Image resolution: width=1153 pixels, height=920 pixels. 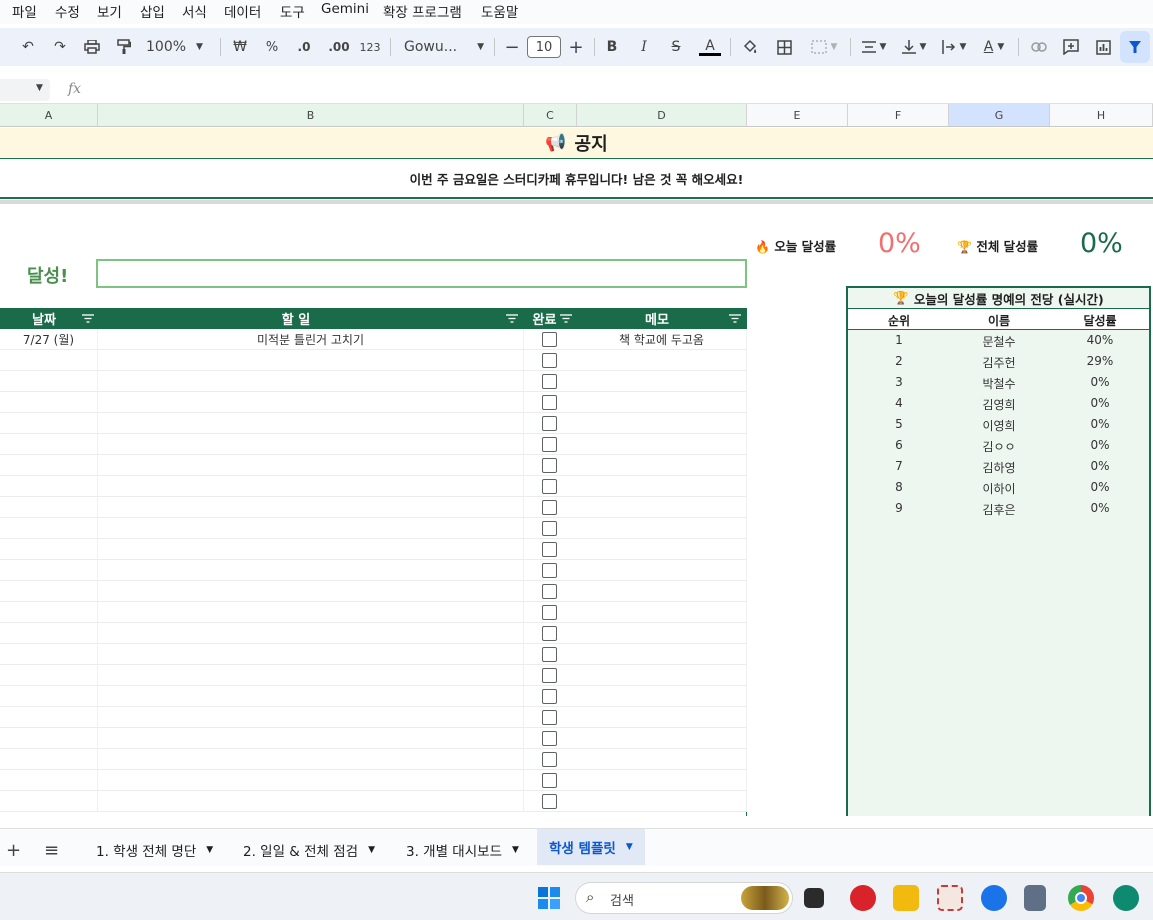 What do you see at coordinates (684, 898) in the screenshot?
I see `taskbar-search: ⌕ 검색` at bounding box center [684, 898].